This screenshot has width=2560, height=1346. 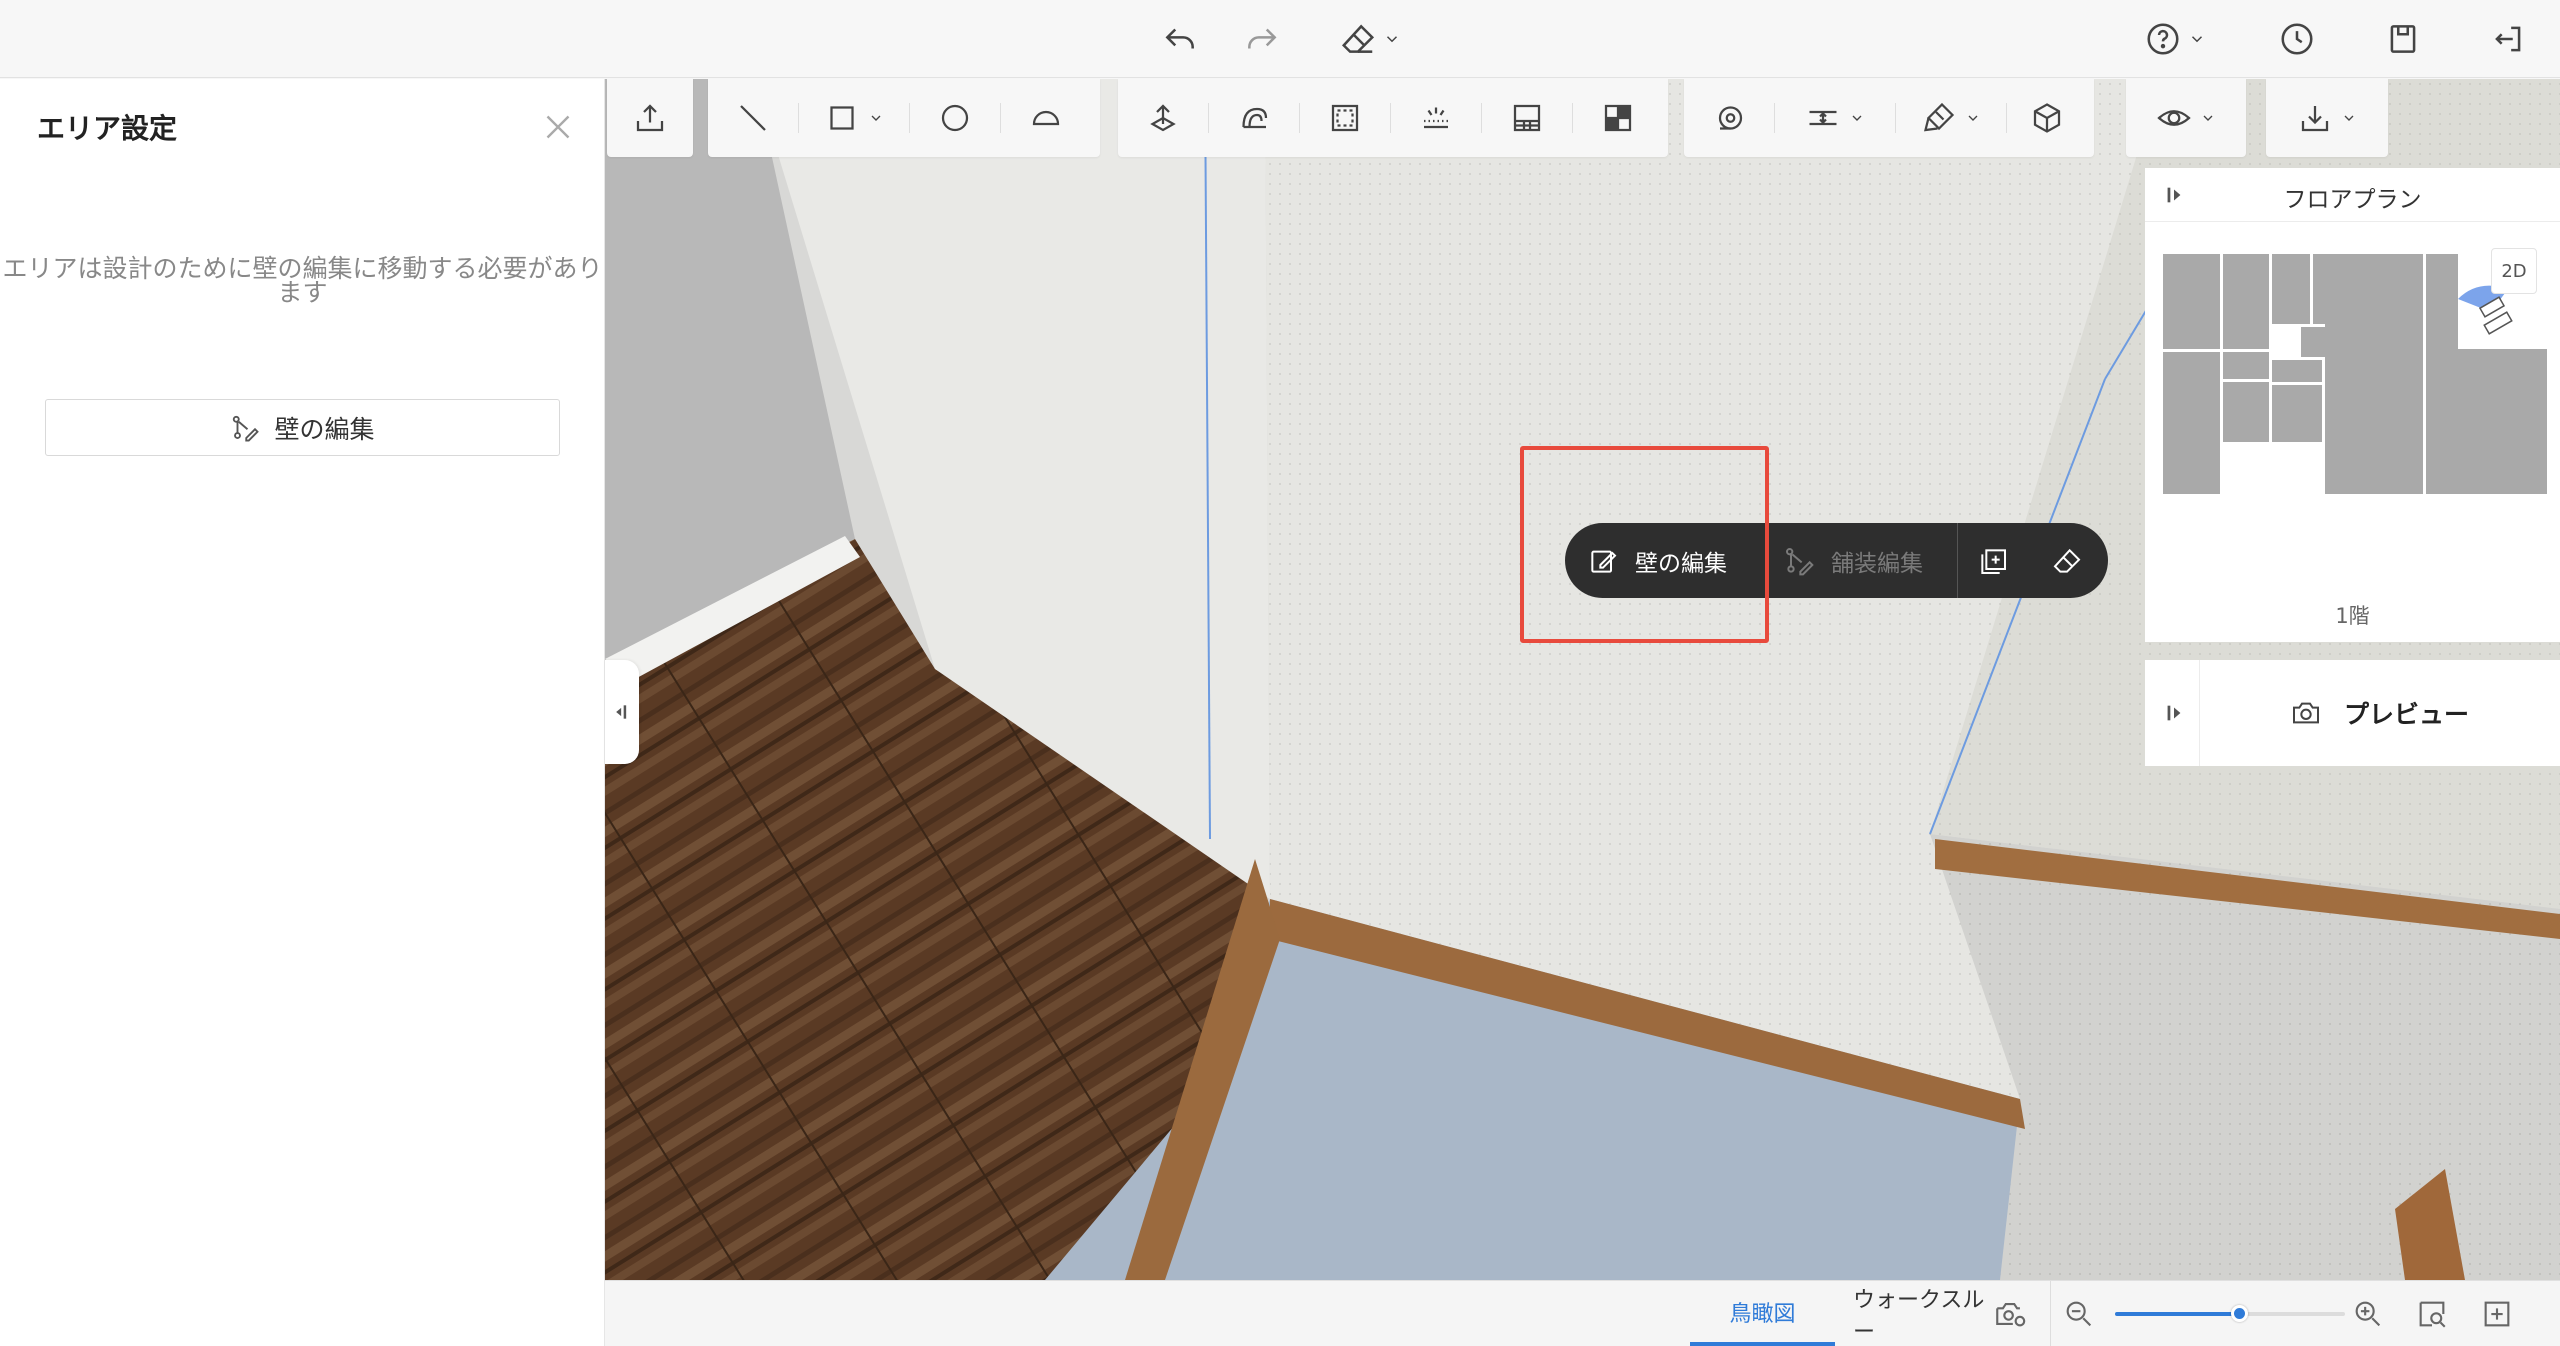 I want to click on 2d-toggle-button: 2D, so click(x=2514, y=271).